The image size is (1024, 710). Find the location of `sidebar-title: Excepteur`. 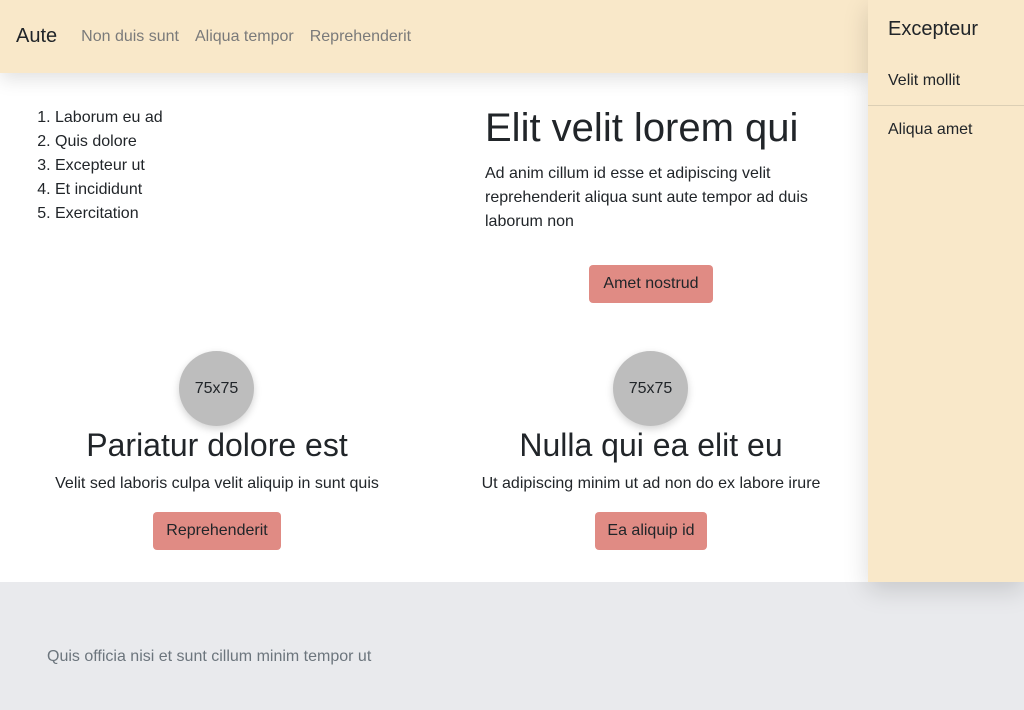

sidebar-title: Excepteur is located at coordinates (933, 29).